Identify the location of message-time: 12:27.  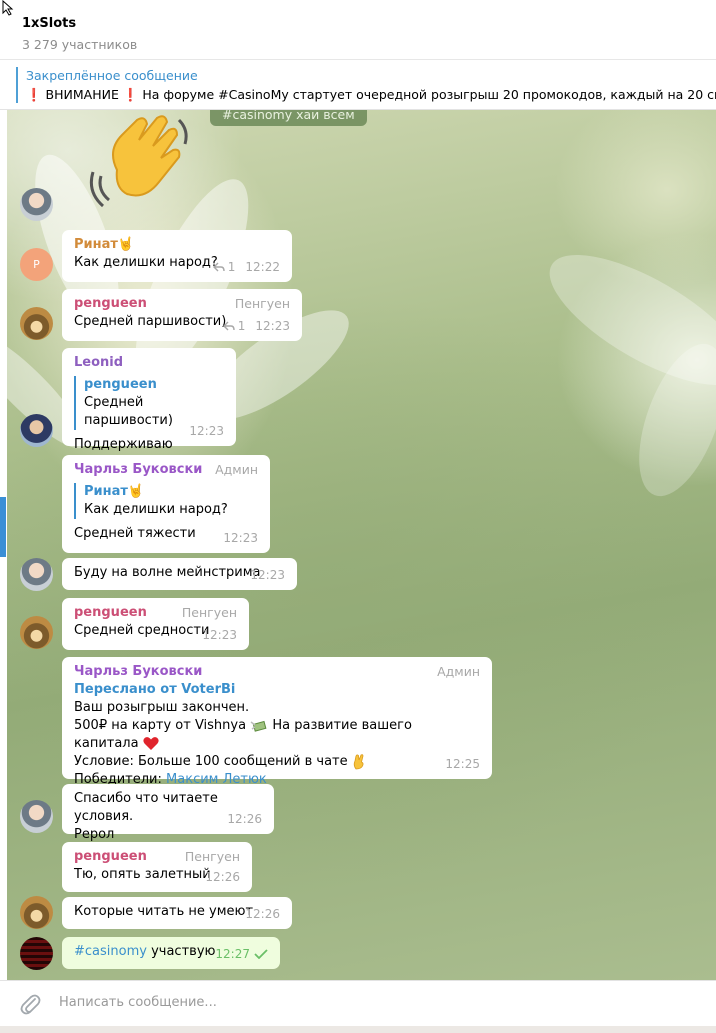
(232, 954).